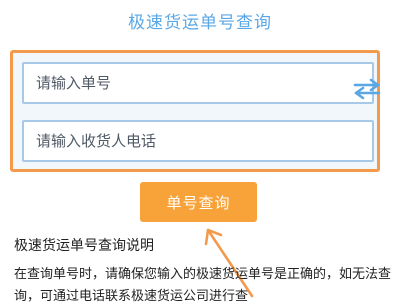 The height and width of the screenshot is (308, 400). I want to click on query-button: 单号查询, so click(198, 202).